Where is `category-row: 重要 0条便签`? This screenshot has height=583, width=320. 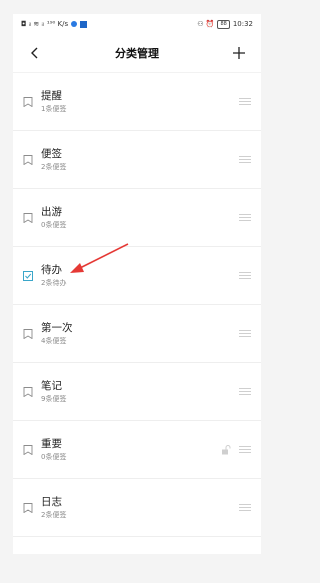 category-row: 重要 0条便签 is located at coordinates (137, 450).